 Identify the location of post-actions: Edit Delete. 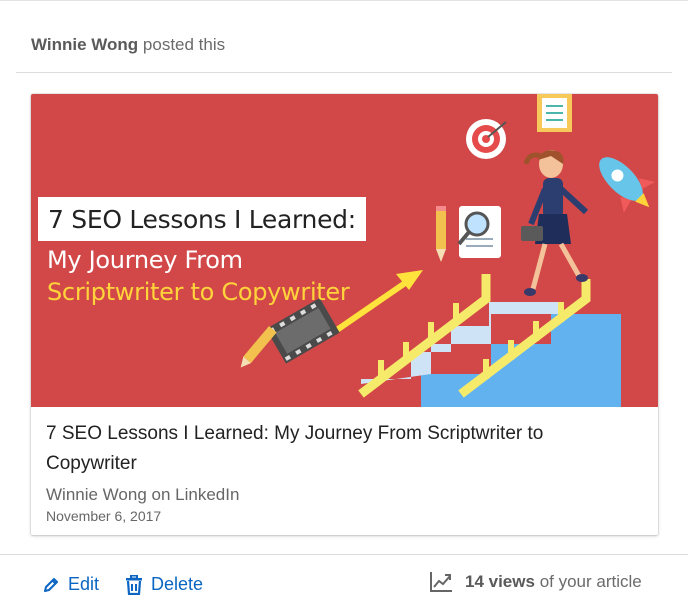
(122, 584).